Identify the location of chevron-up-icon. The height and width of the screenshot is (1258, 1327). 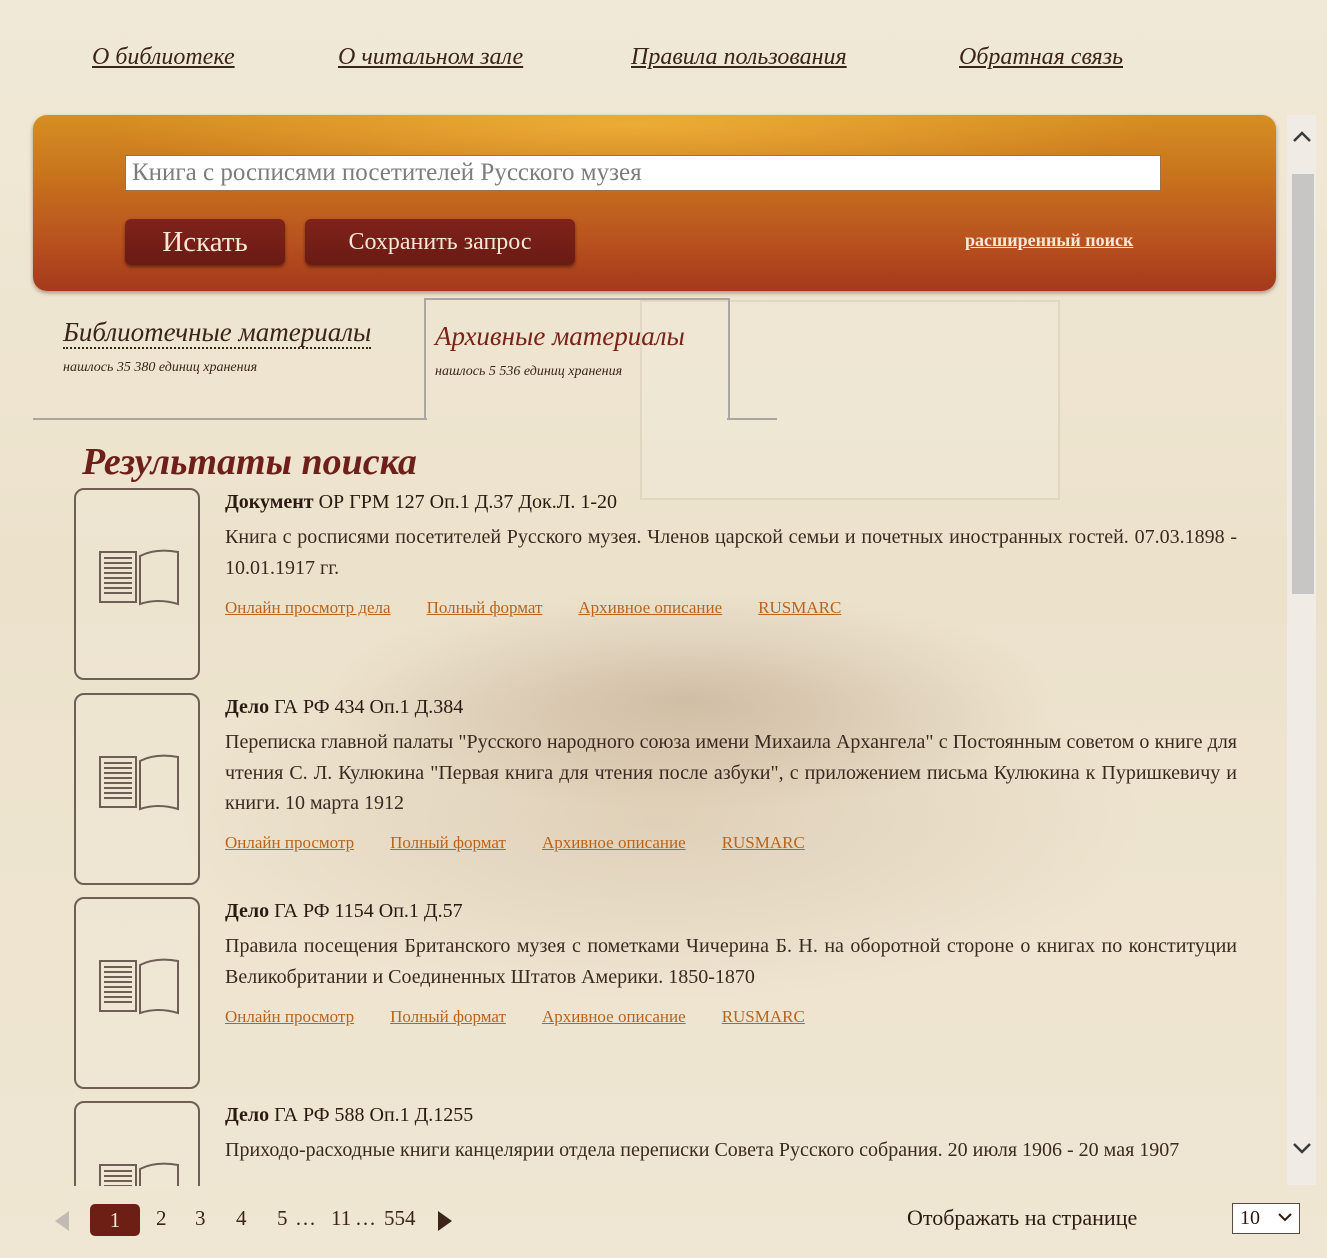
(1301, 136).